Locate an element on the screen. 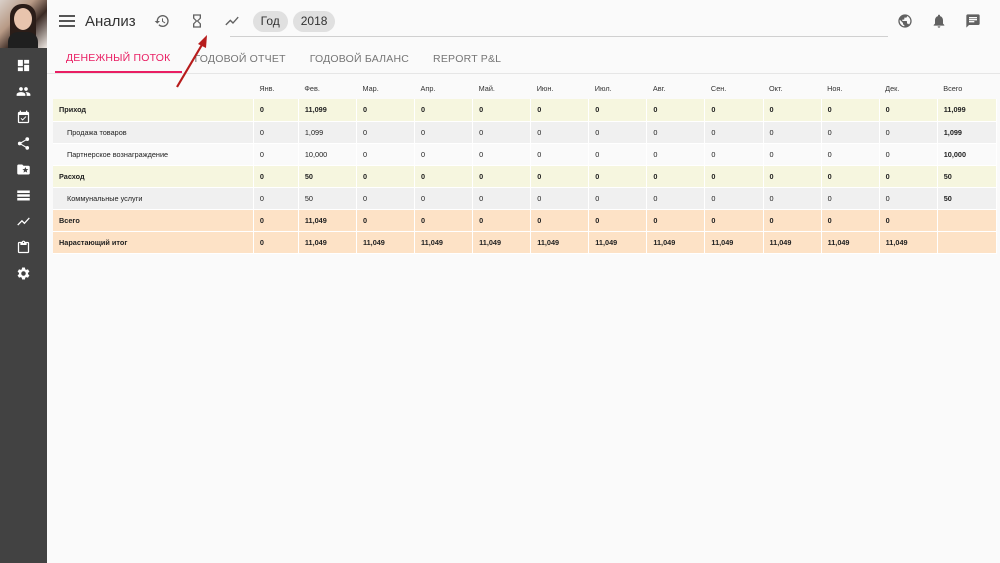 This screenshot has height=563, width=1000. column-header: Всего is located at coordinates (967, 88).